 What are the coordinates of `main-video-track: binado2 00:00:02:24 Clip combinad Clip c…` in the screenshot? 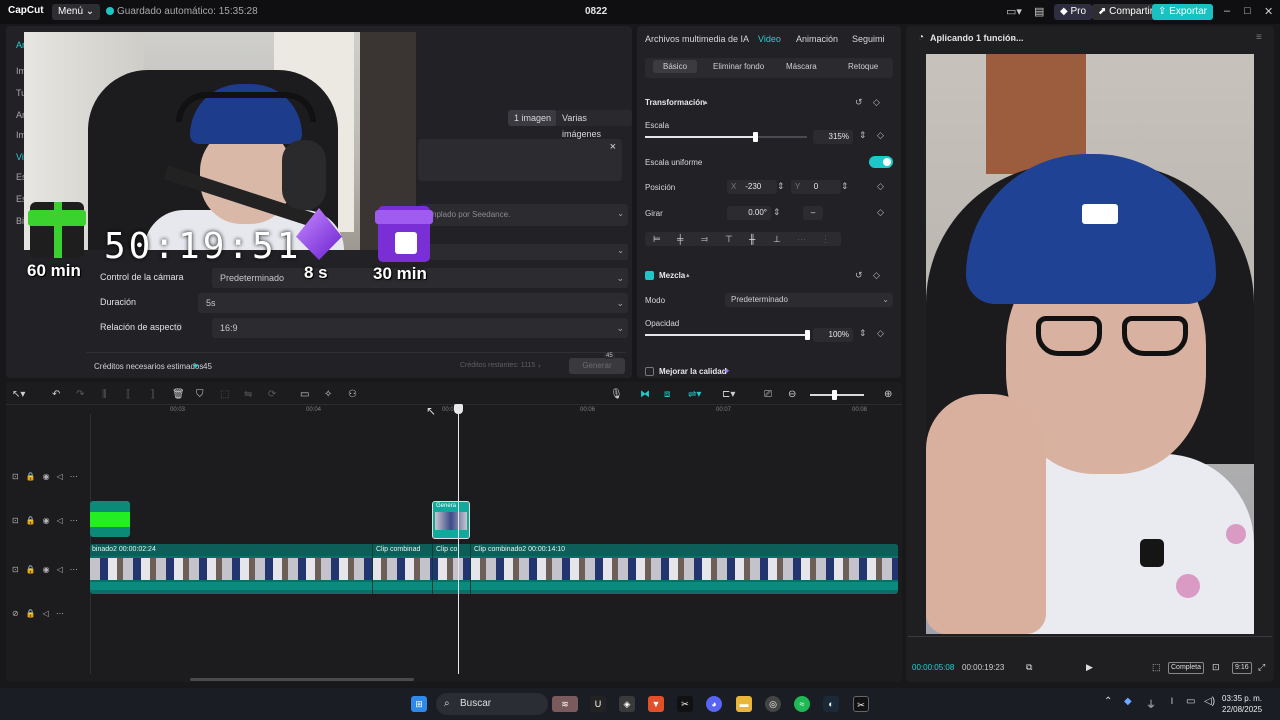 It's located at (494, 569).